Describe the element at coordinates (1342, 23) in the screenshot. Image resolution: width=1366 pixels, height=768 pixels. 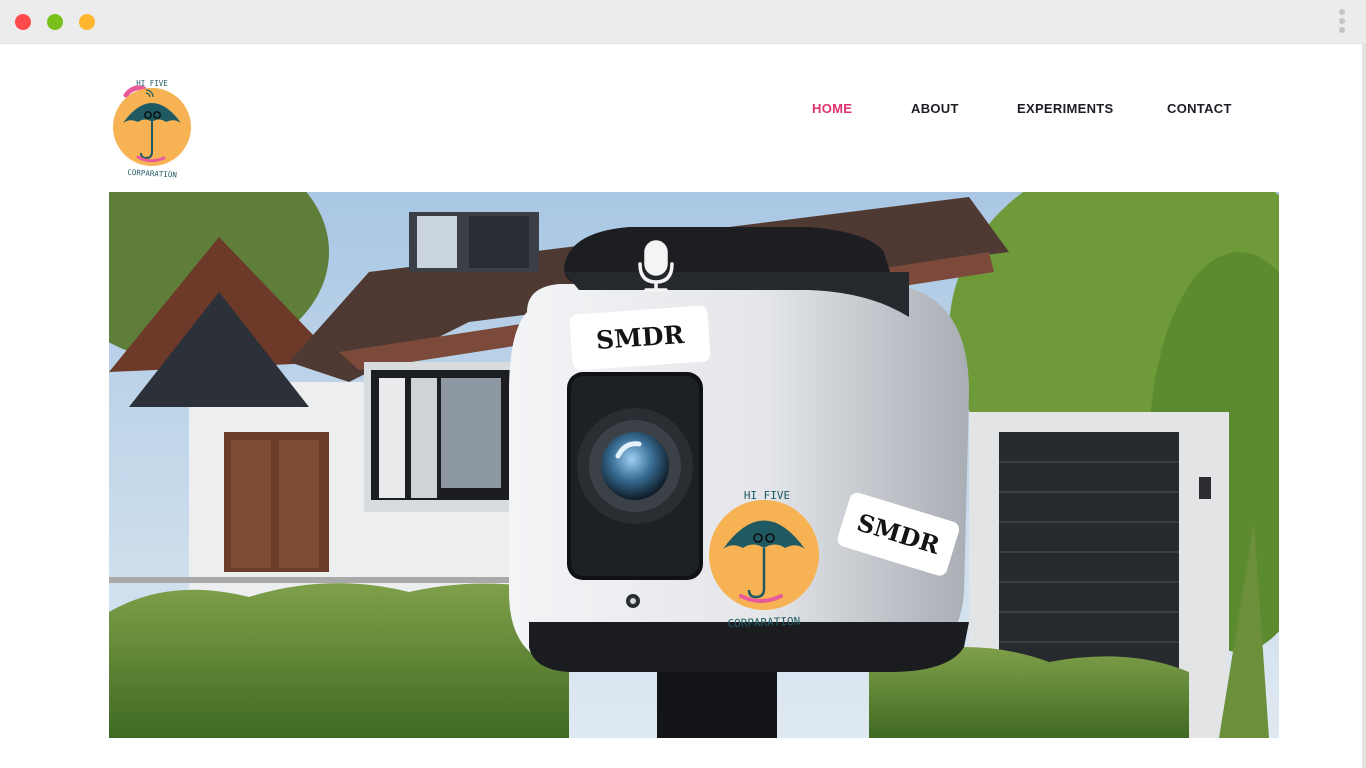
I see `more-options-icon` at that location.